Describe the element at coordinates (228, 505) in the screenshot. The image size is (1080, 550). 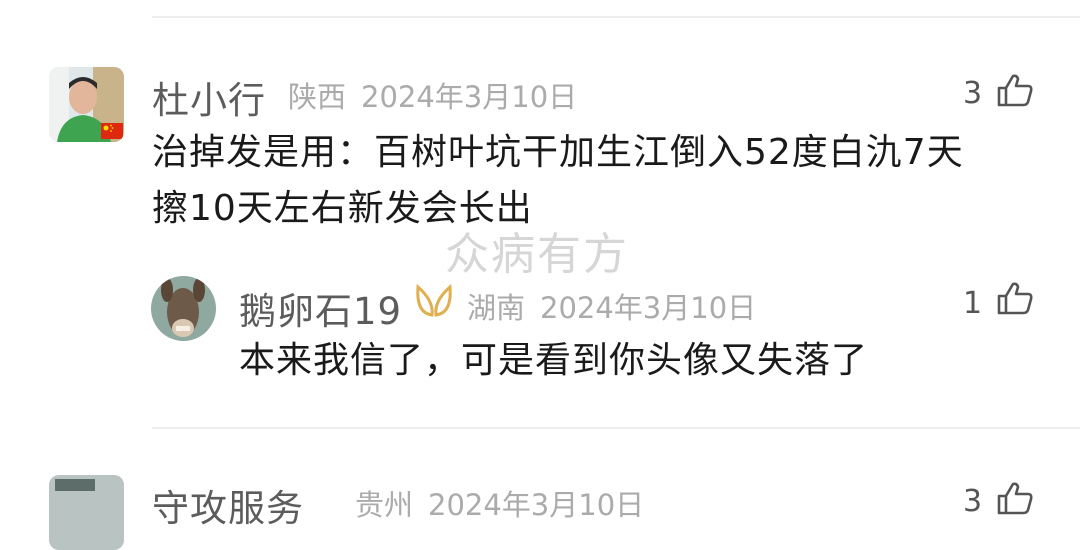
I see `username: 守攻服务` at that location.